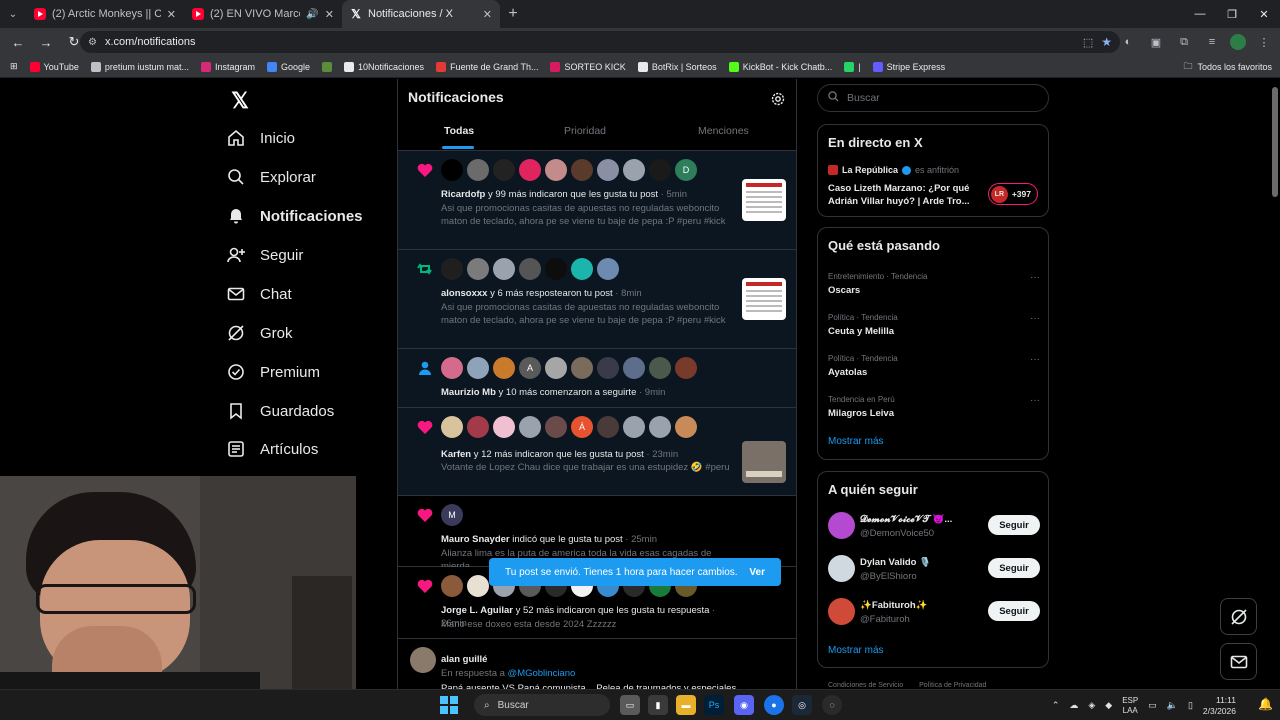  Describe the element at coordinates (294, 216) in the screenshot. I see `nav-item-notificaciones: Notificaciones` at that location.